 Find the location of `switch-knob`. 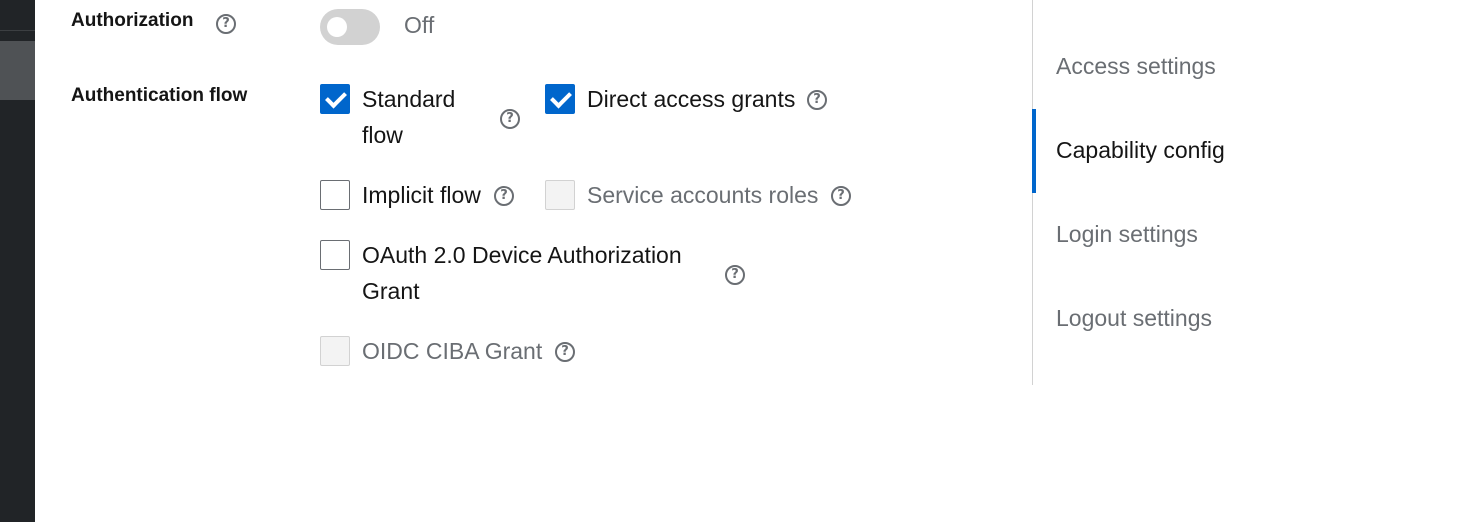

switch-knob is located at coordinates (337, 27).